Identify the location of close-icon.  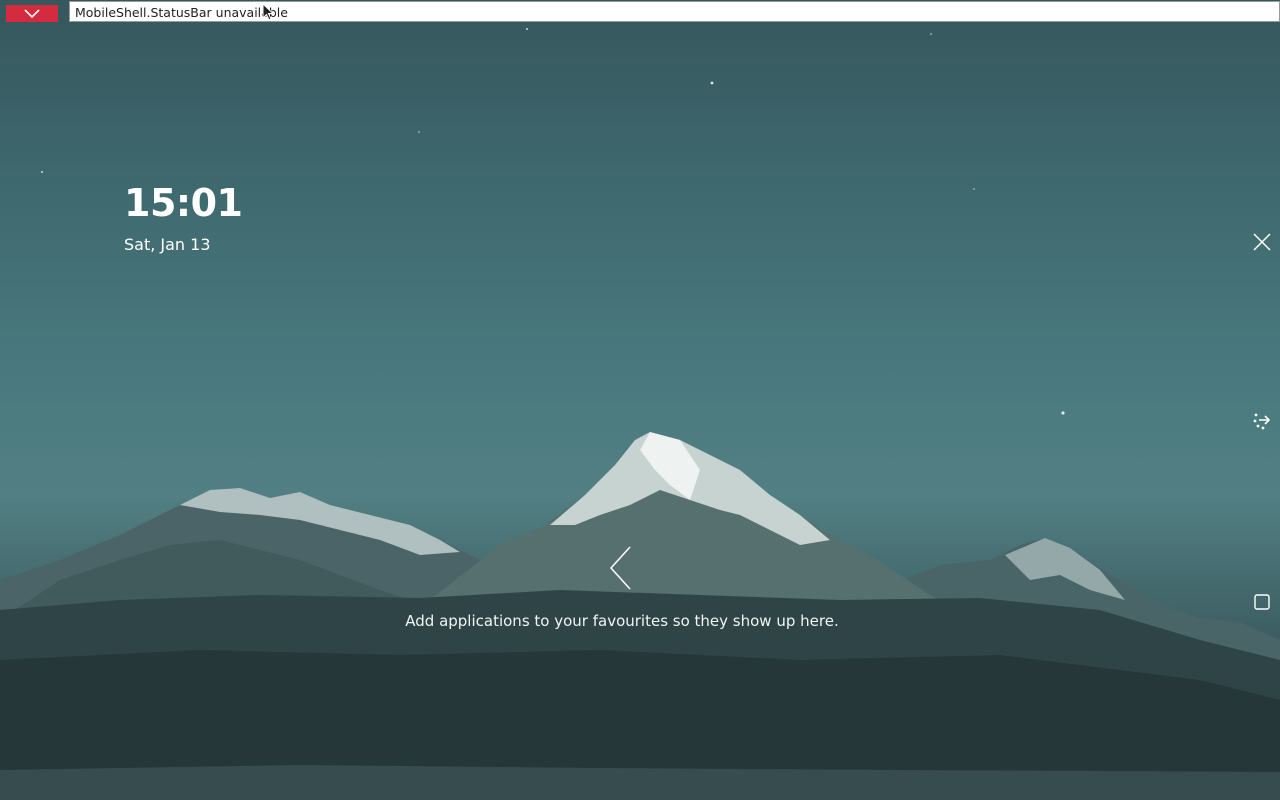
(1262, 242).